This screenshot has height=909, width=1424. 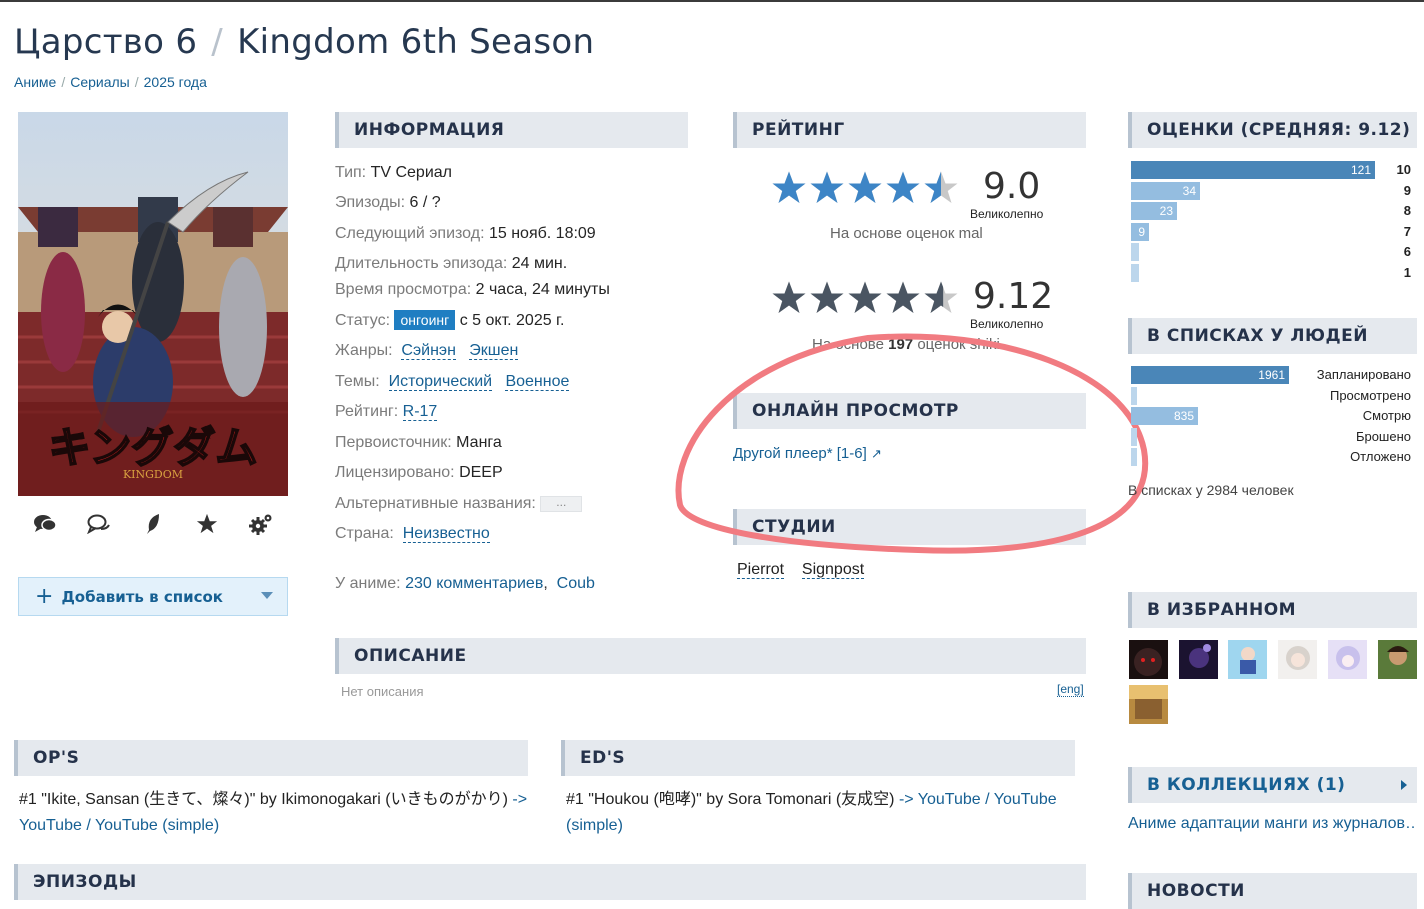 I want to click on distribution-label: 6, so click(x=1407, y=251).